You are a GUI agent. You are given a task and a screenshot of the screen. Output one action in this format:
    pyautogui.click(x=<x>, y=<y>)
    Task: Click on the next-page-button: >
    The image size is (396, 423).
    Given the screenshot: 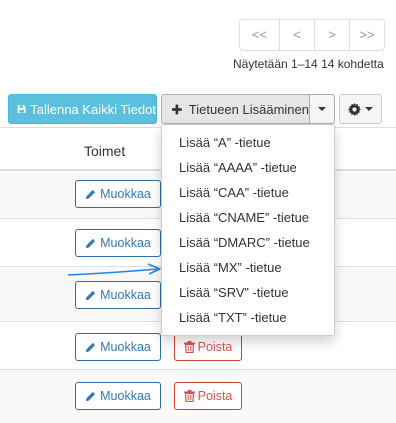 What is the action you would take?
    pyautogui.click(x=331, y=35)
    